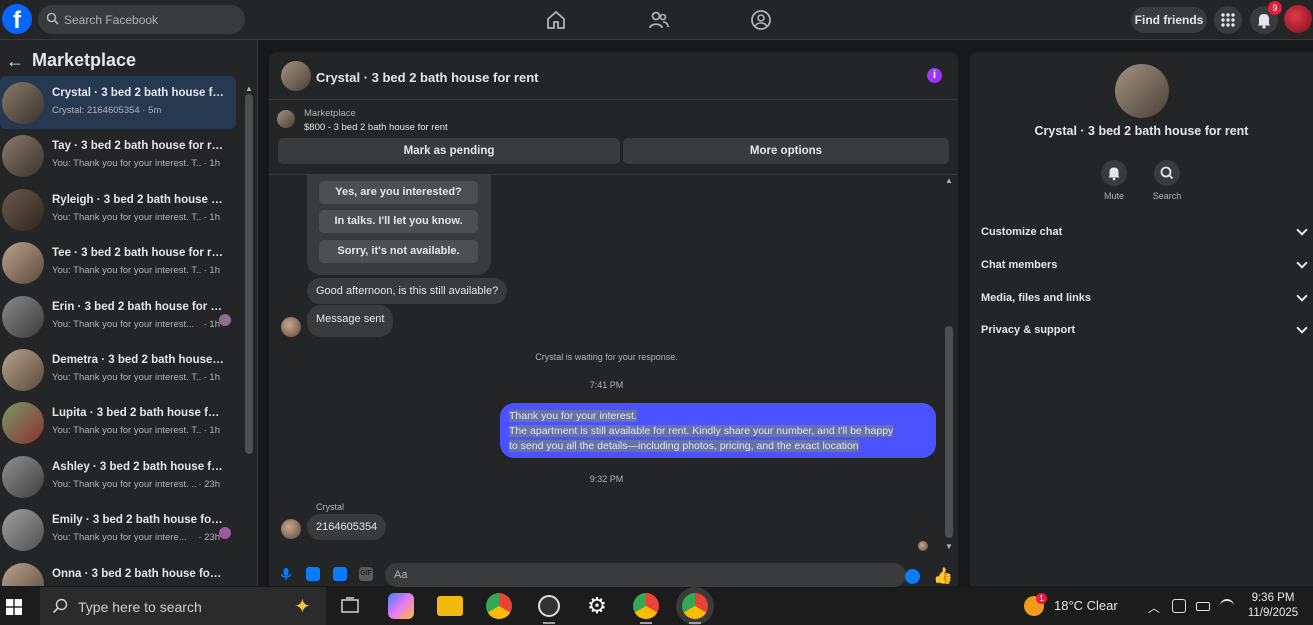 The image size is (1313, 625). What do you see at coordinates (1227, 606) in the screenshot?
I see `wifi-icon` at bounding box center [1227, 606].